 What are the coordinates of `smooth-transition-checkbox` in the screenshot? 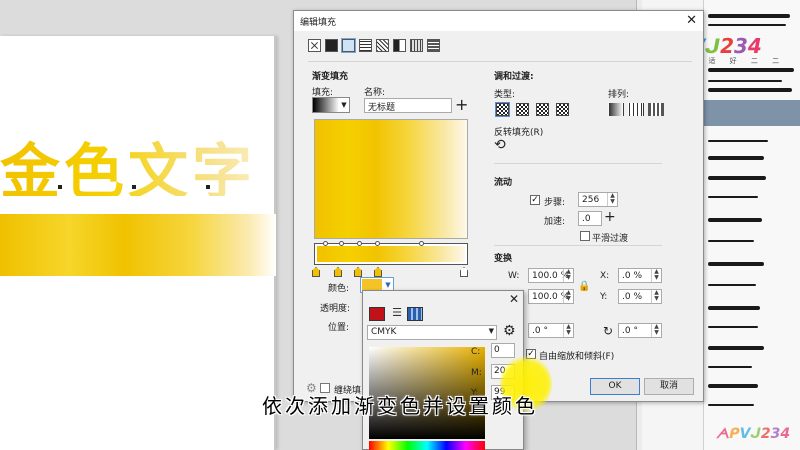 It's located at (585, 236).